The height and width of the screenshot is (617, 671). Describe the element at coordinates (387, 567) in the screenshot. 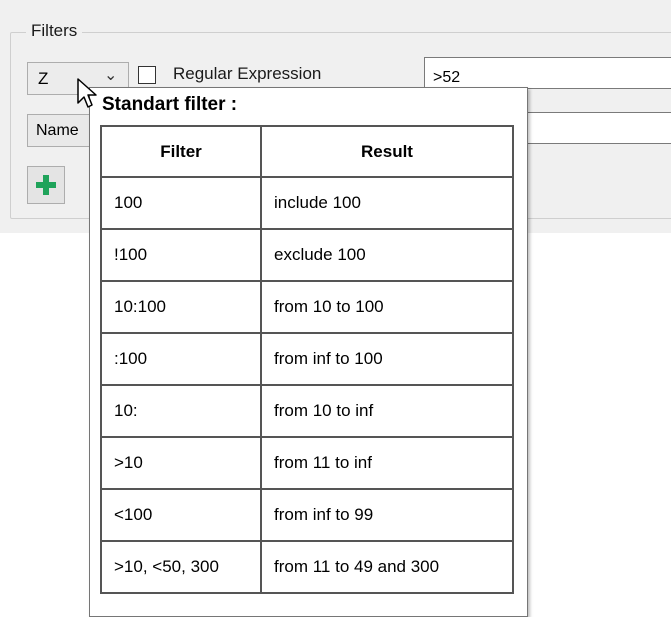

I see `result-cell: from 11 to 49 and 300` at that location.